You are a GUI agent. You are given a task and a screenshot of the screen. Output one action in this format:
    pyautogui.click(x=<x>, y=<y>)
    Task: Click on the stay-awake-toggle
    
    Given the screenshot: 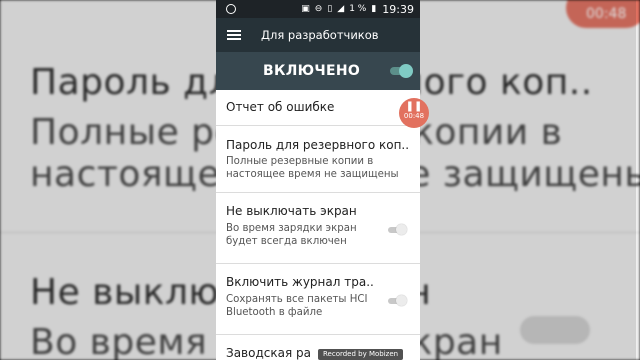 What is the action you would take?
    pyautogui.click(x=398, y=230)
    